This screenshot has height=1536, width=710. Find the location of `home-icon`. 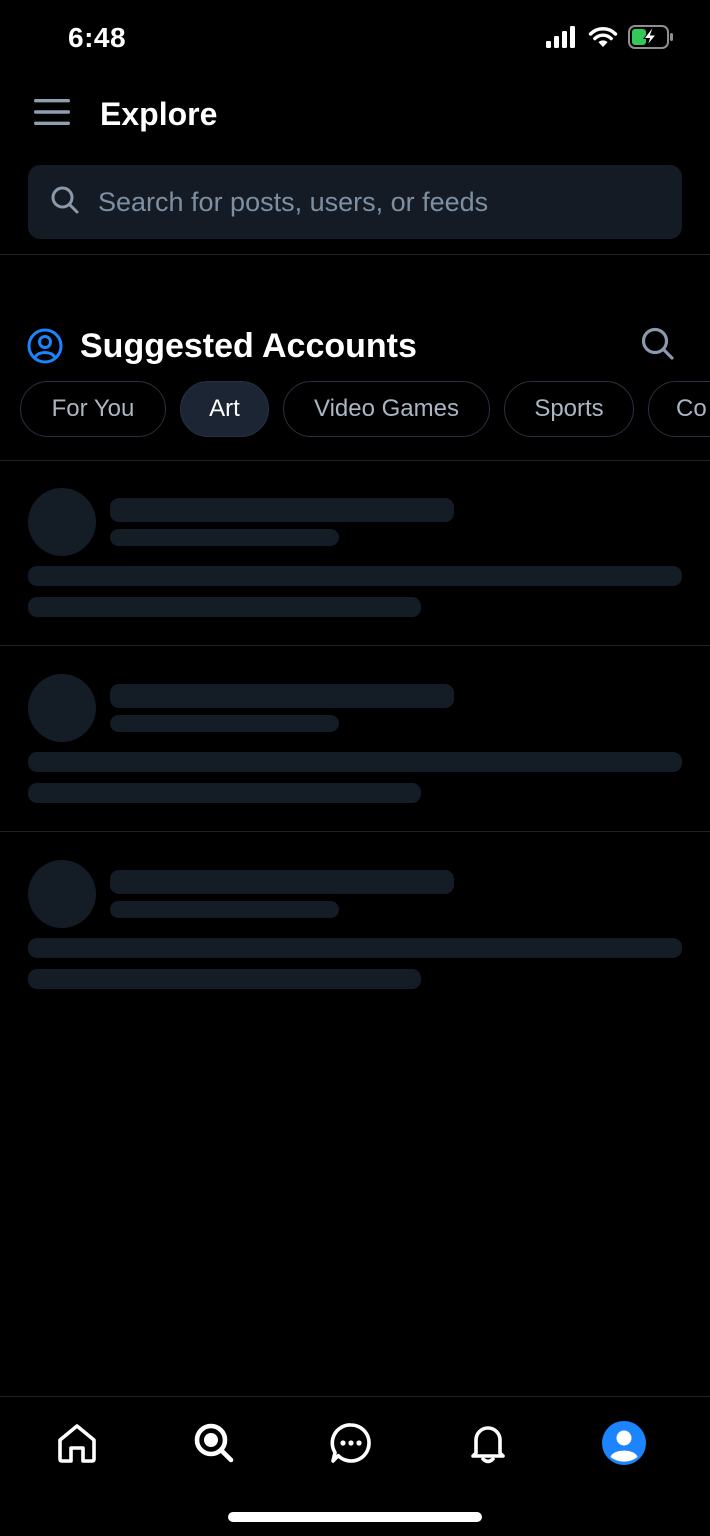

home-icon is located at coordinates (77, 1445).